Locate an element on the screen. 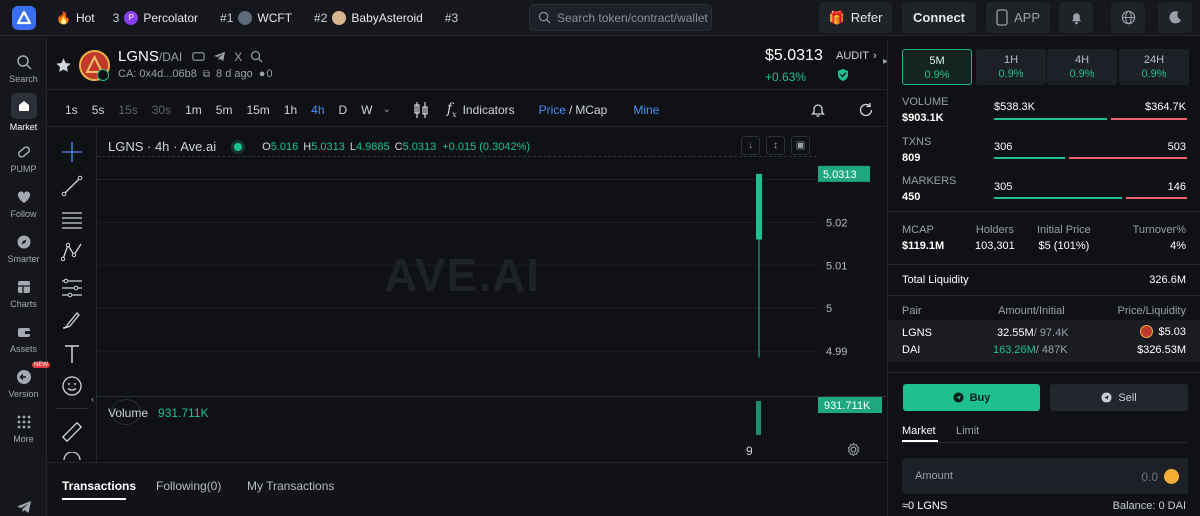 The height and width of the screenshot is (516, 1200). emoji-icon is located at coordinates (72, 386).